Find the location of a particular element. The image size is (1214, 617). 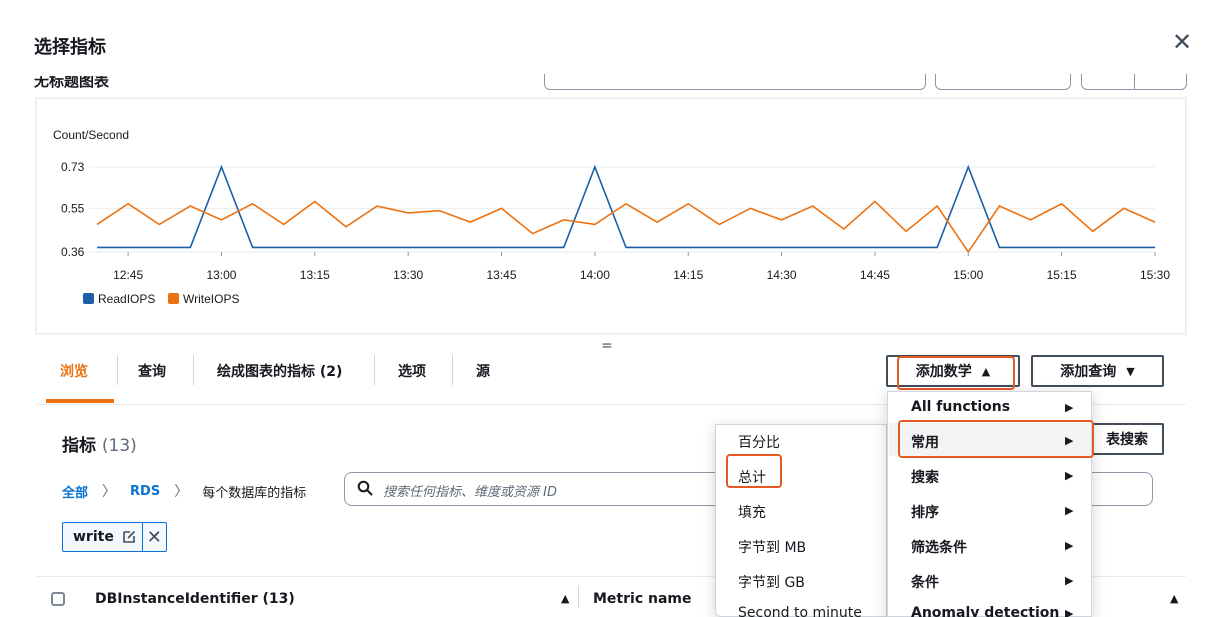

time-range-selector is located at coordinates (735, 82).